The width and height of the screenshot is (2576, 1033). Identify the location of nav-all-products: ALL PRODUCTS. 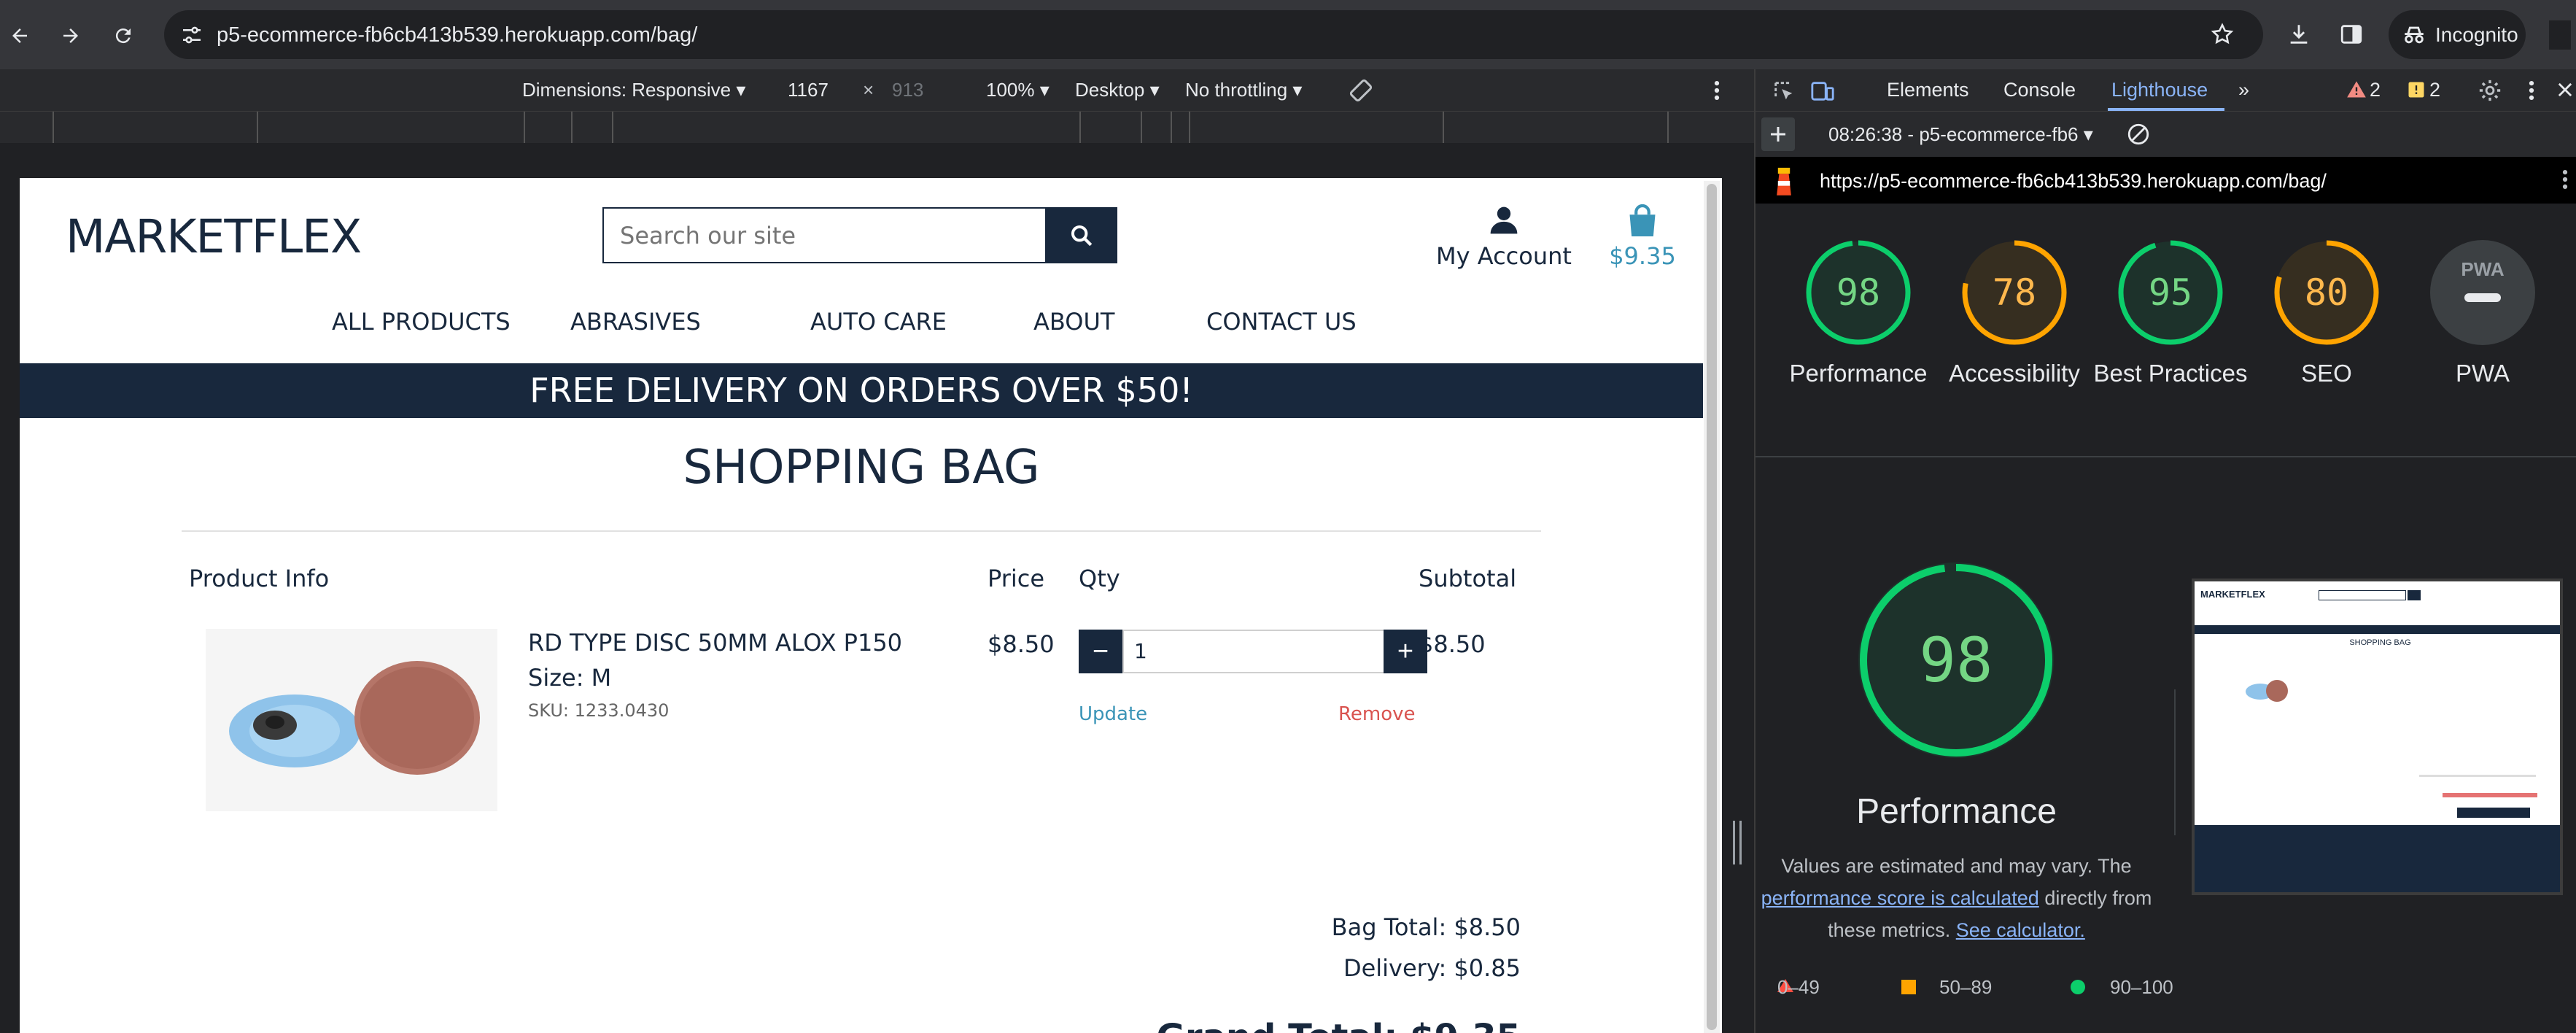
(422, 322).